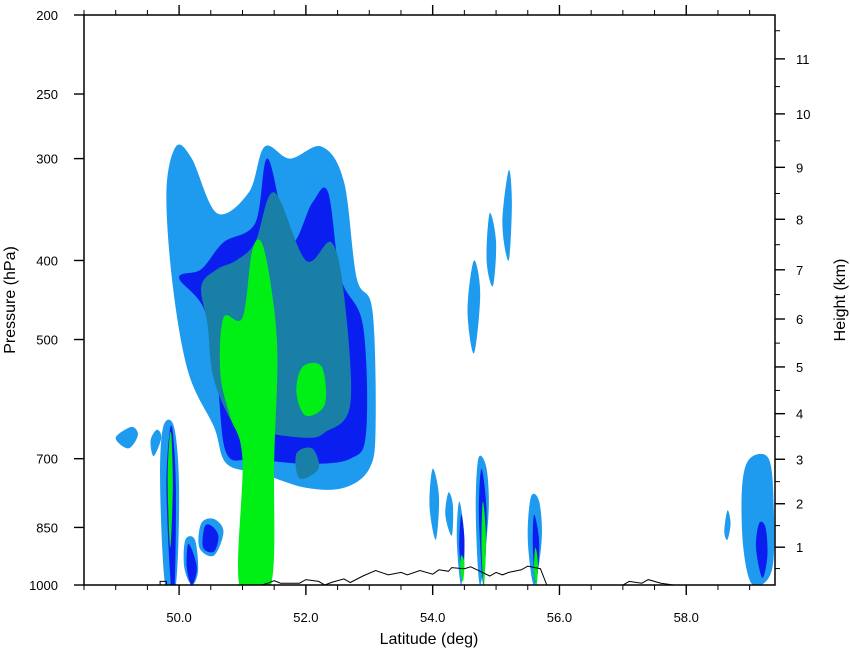  Describe the element at coordinates (799, 504) in the screenshot. I see `y2-tick-label: 2` at that location.